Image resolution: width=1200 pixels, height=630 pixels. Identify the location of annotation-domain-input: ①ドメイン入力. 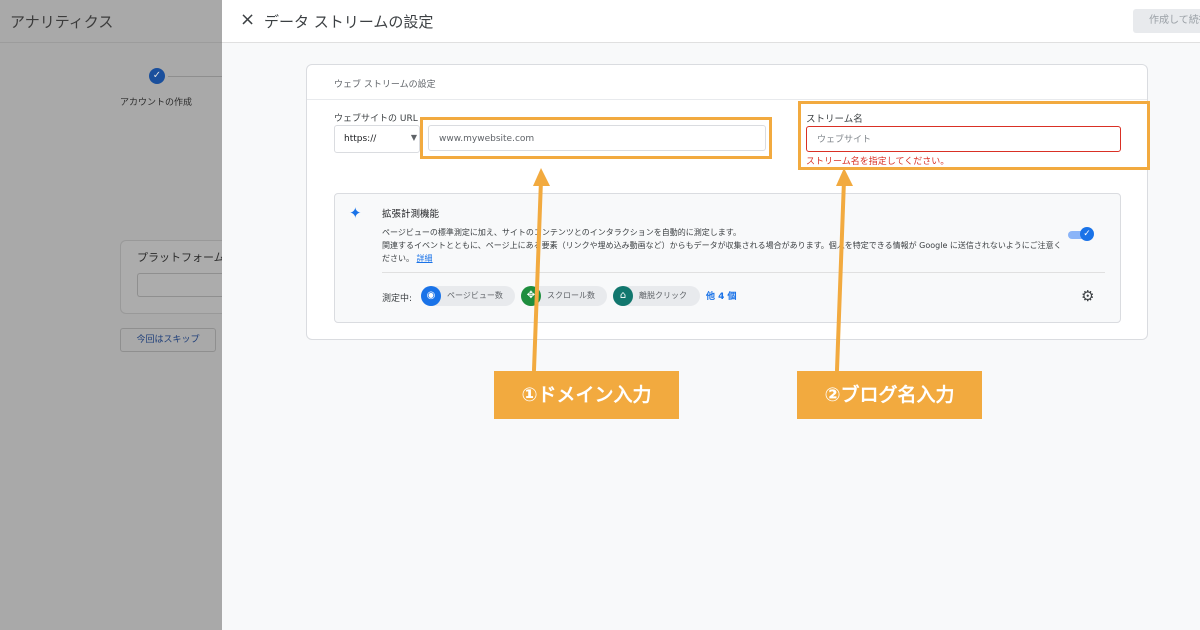
(586, 395).